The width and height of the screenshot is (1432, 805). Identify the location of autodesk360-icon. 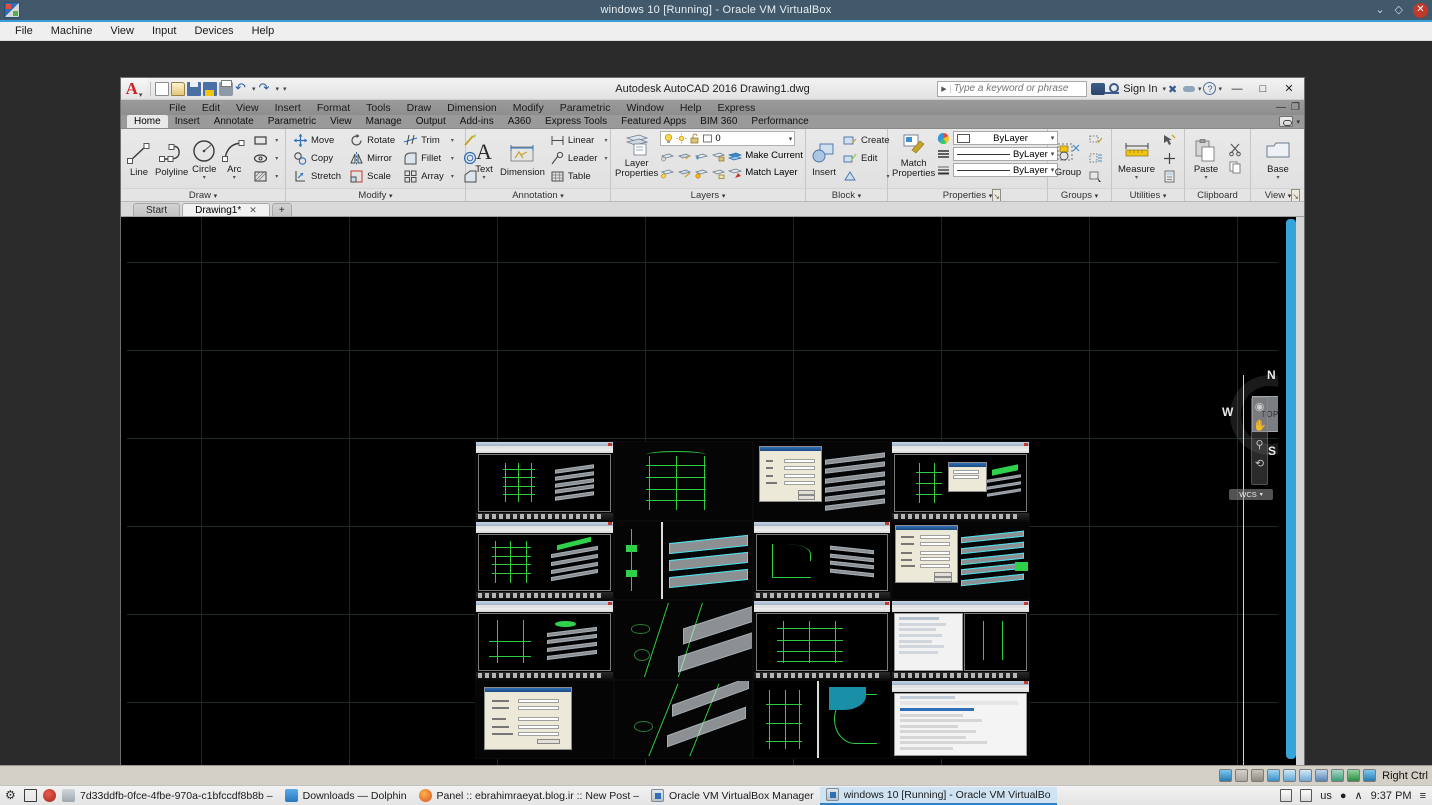
(1189, 89).